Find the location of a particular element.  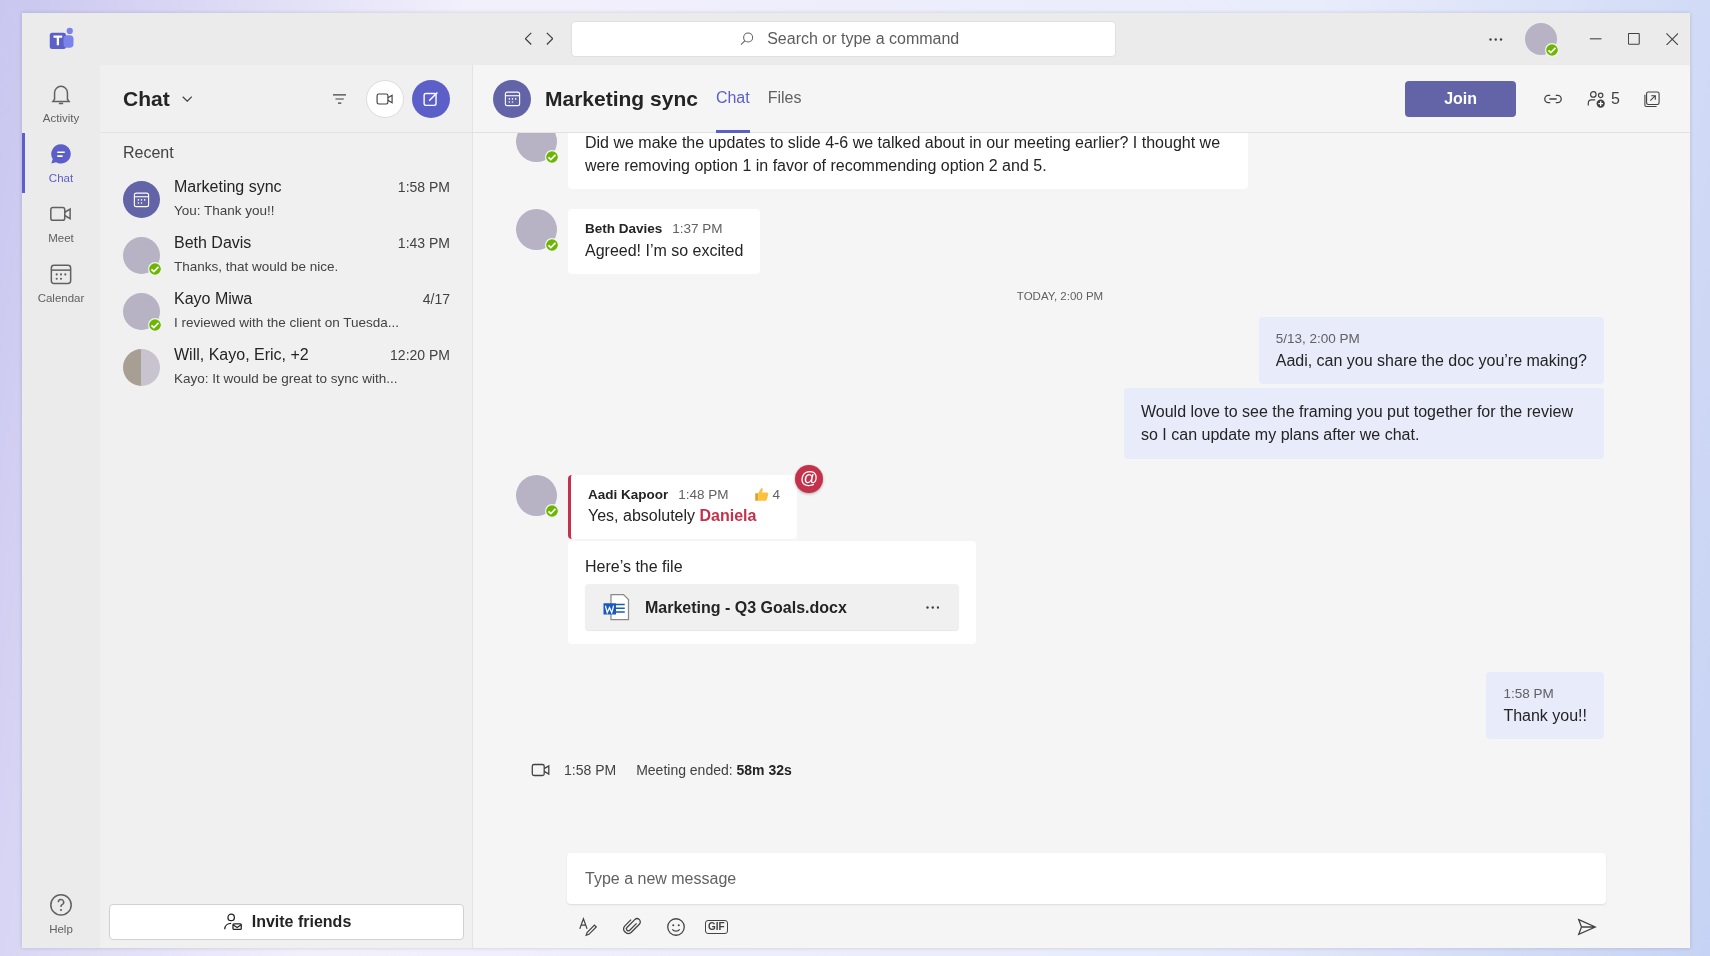

group-avatar is located at coordinates (141, 367).